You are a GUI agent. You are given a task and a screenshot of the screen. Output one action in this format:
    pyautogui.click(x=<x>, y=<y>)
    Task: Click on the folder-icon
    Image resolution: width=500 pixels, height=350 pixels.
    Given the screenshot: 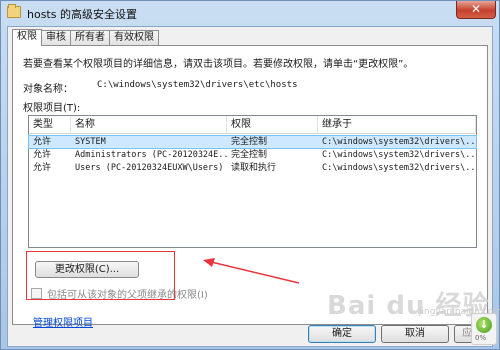 What is the action you would take?
    pyautogui.click(x=14, y=11)
    